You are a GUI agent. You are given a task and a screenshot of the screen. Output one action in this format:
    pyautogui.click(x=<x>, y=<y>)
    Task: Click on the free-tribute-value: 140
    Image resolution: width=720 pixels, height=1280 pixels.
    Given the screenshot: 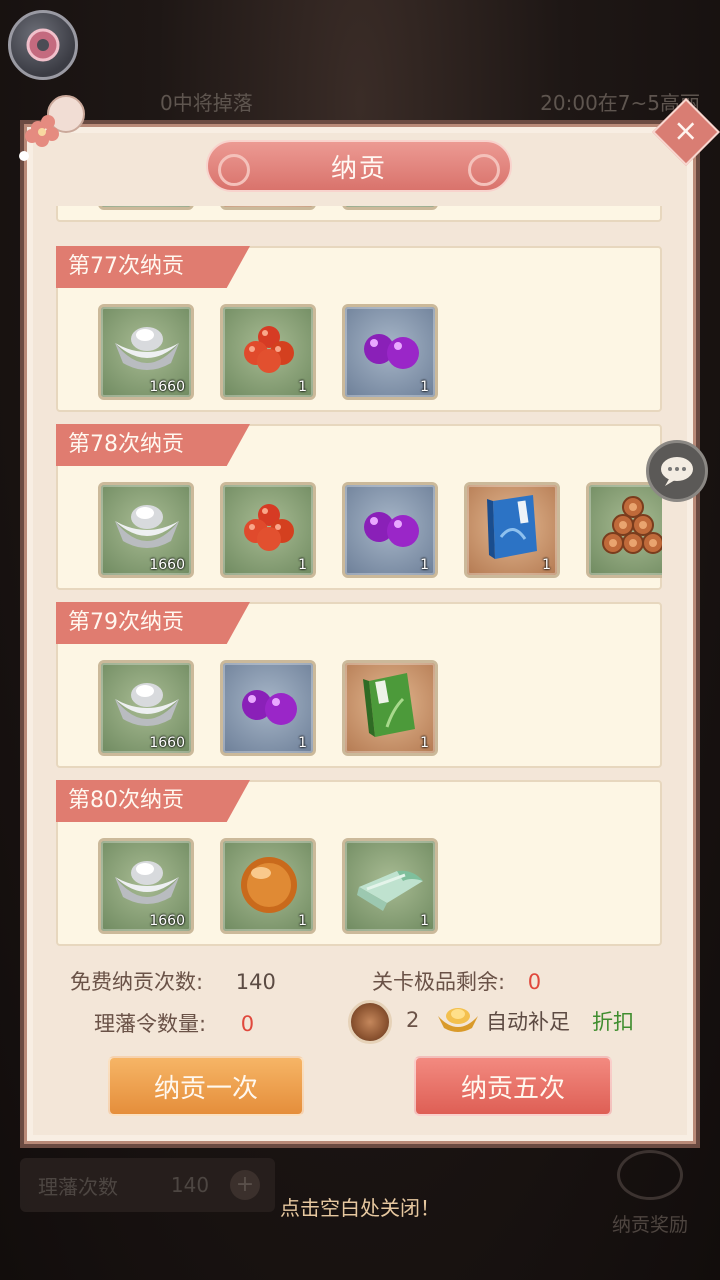 What is the action you would take?
    pyautogui.click(x=255, y=982)
    